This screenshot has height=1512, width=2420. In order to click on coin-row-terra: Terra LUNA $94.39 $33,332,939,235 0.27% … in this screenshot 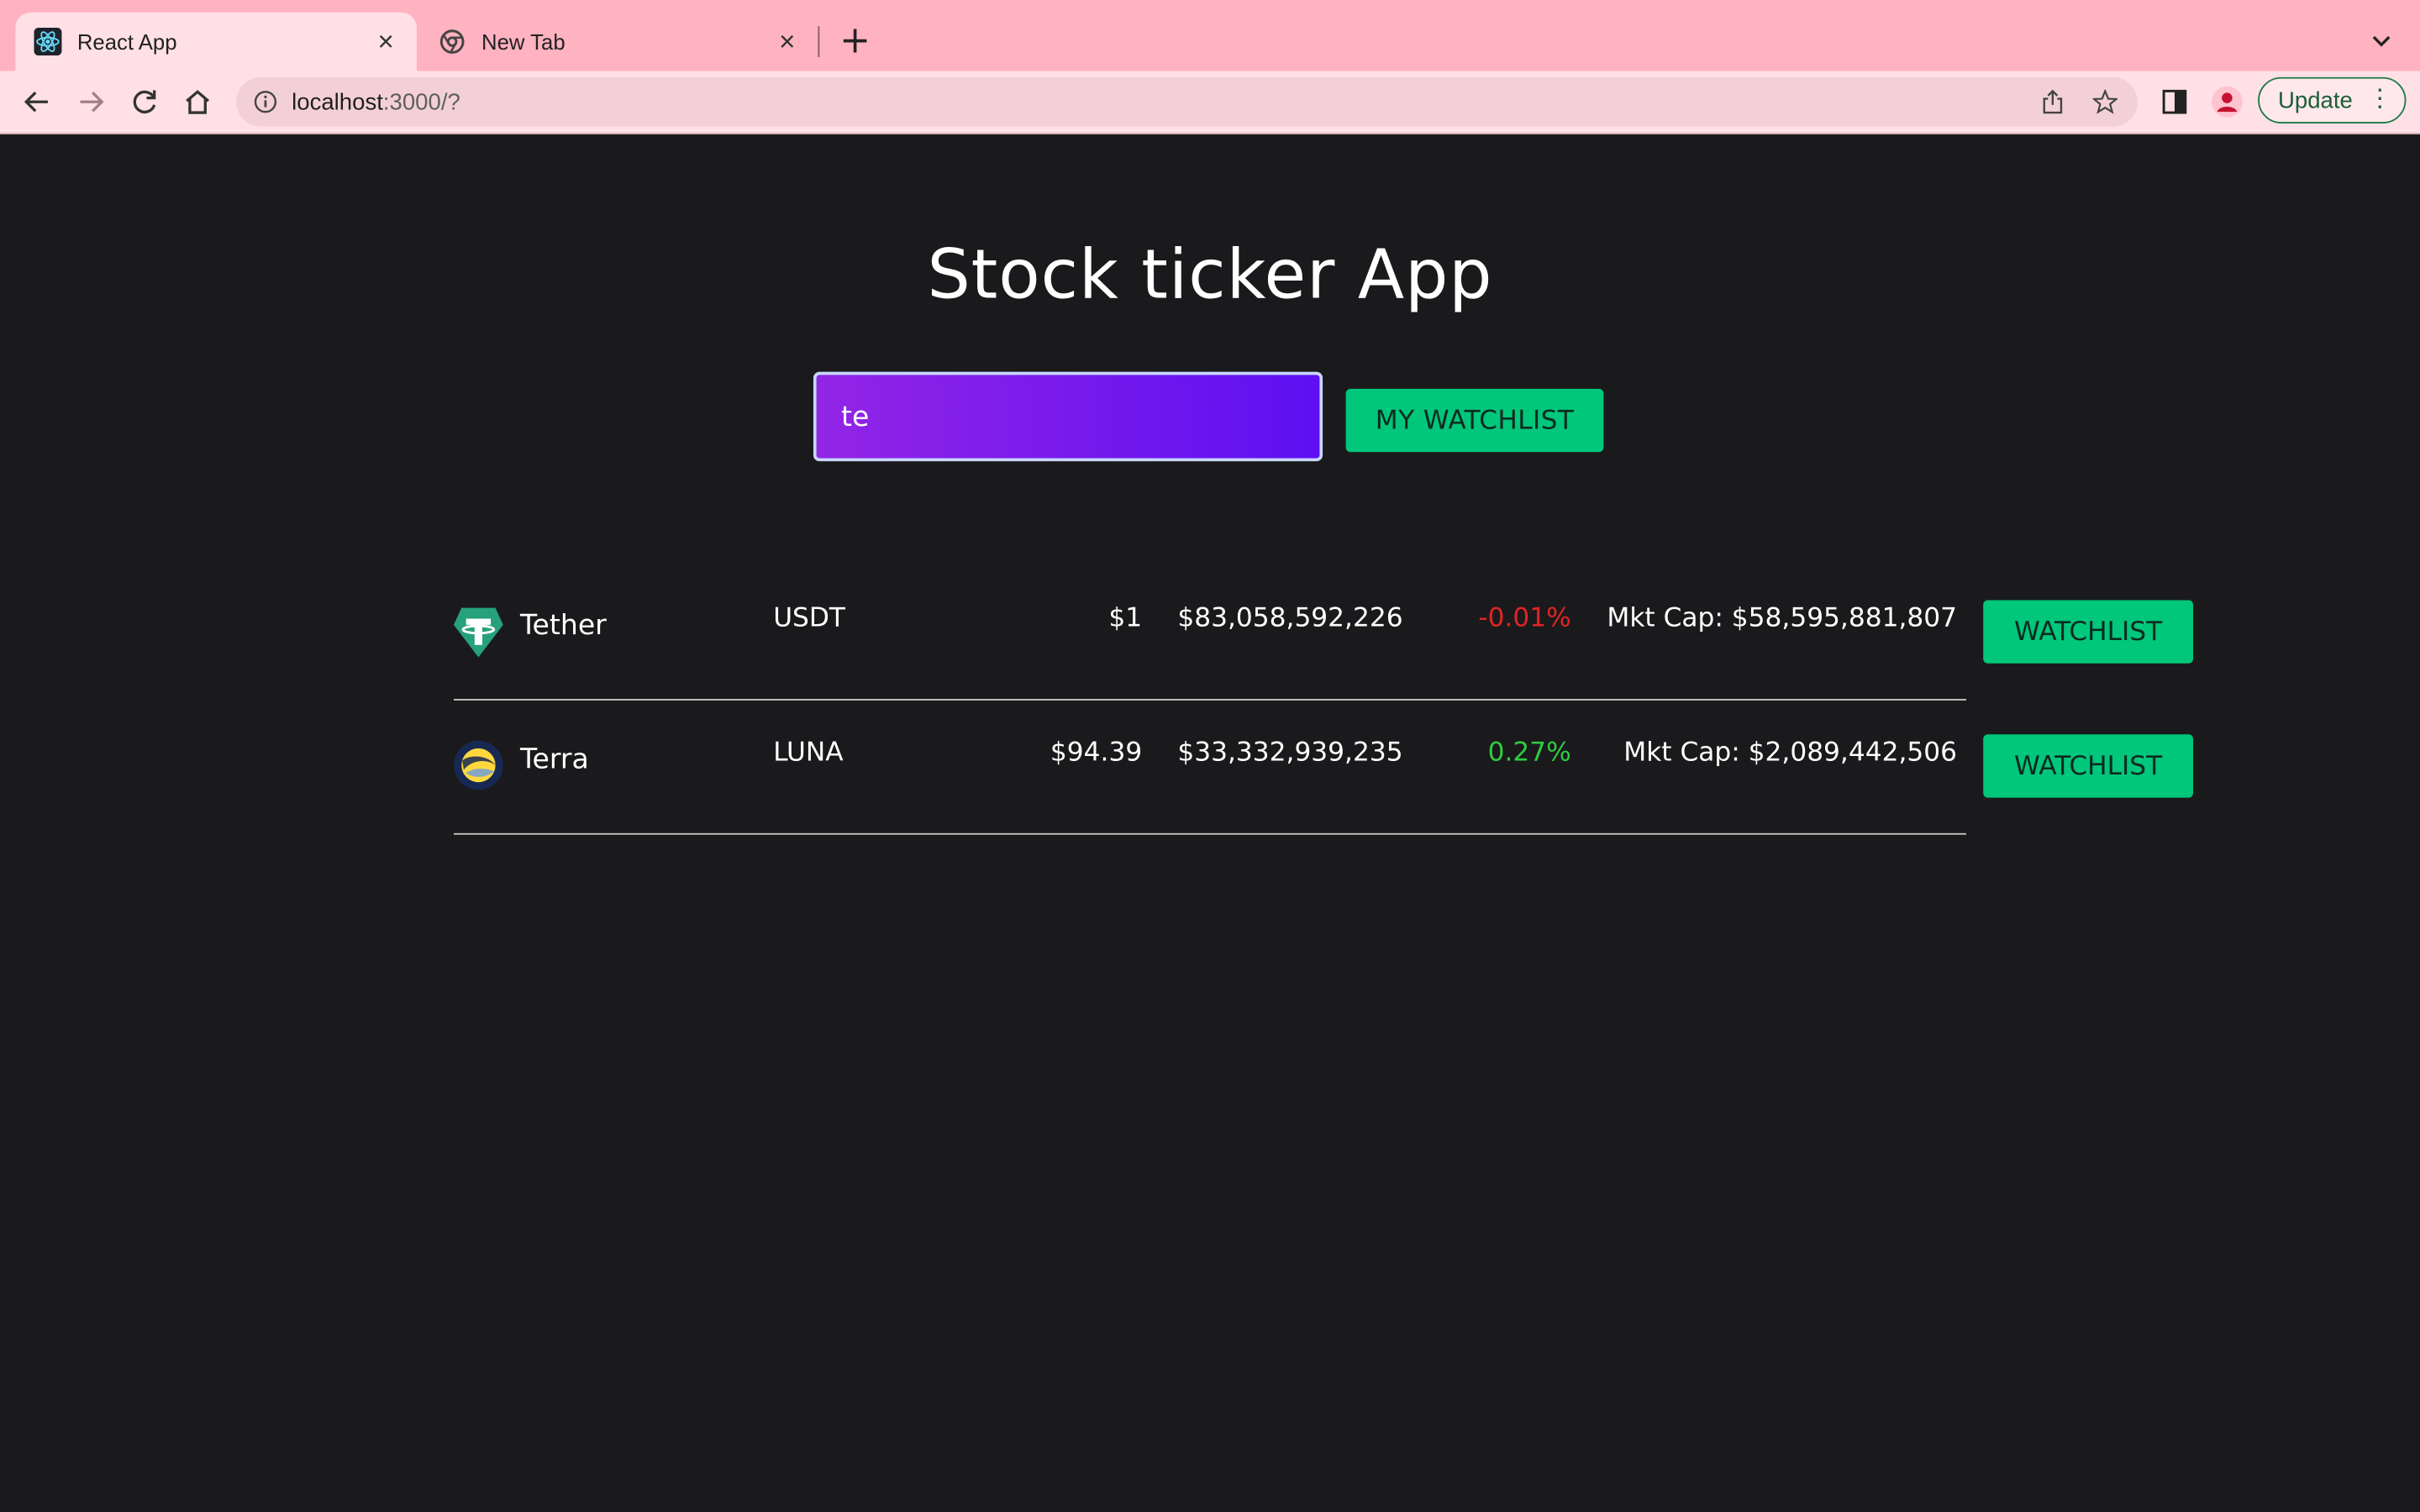, I will do `click(1333, 768)`.